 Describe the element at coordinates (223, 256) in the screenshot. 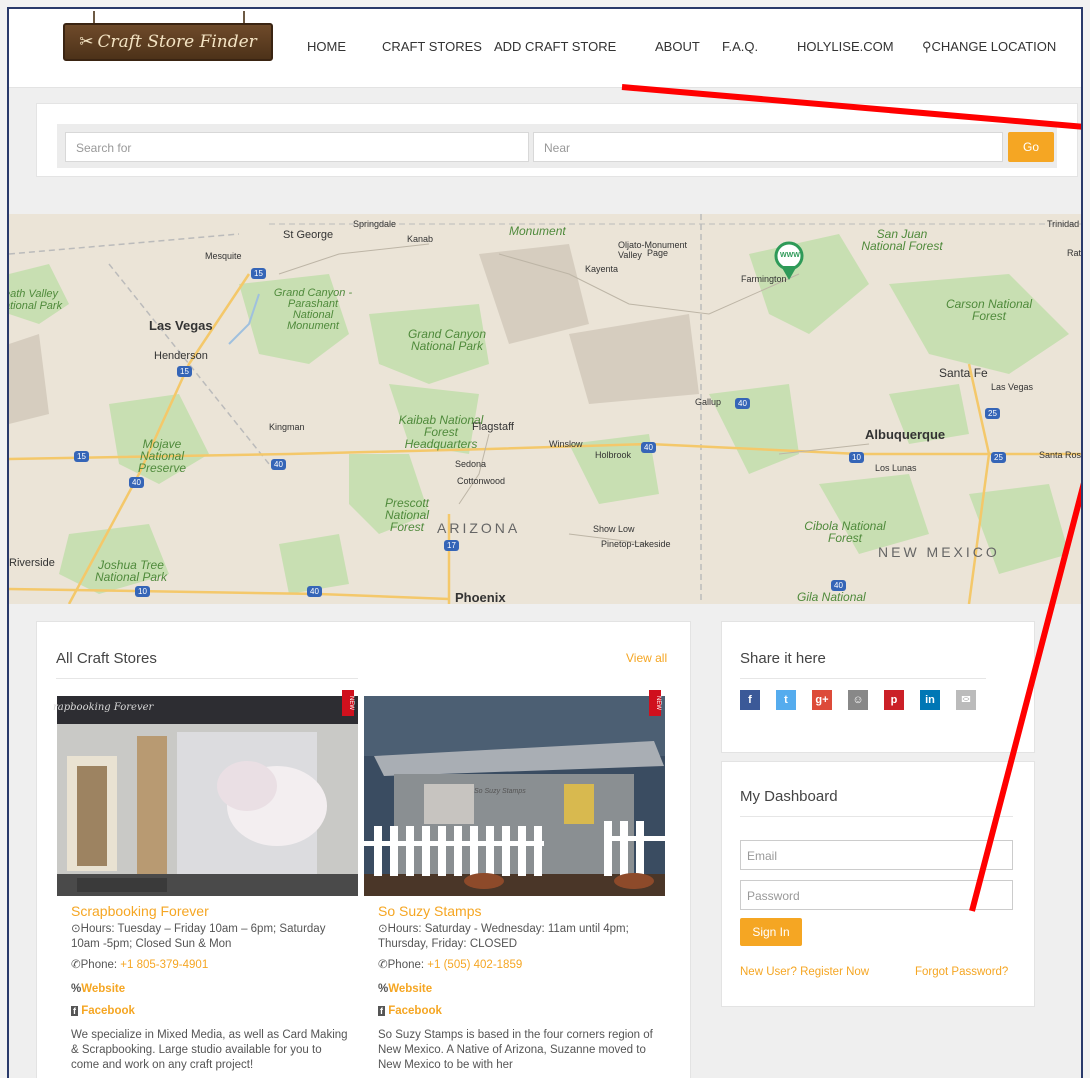

I see `map-label: Mesquite` at that location.